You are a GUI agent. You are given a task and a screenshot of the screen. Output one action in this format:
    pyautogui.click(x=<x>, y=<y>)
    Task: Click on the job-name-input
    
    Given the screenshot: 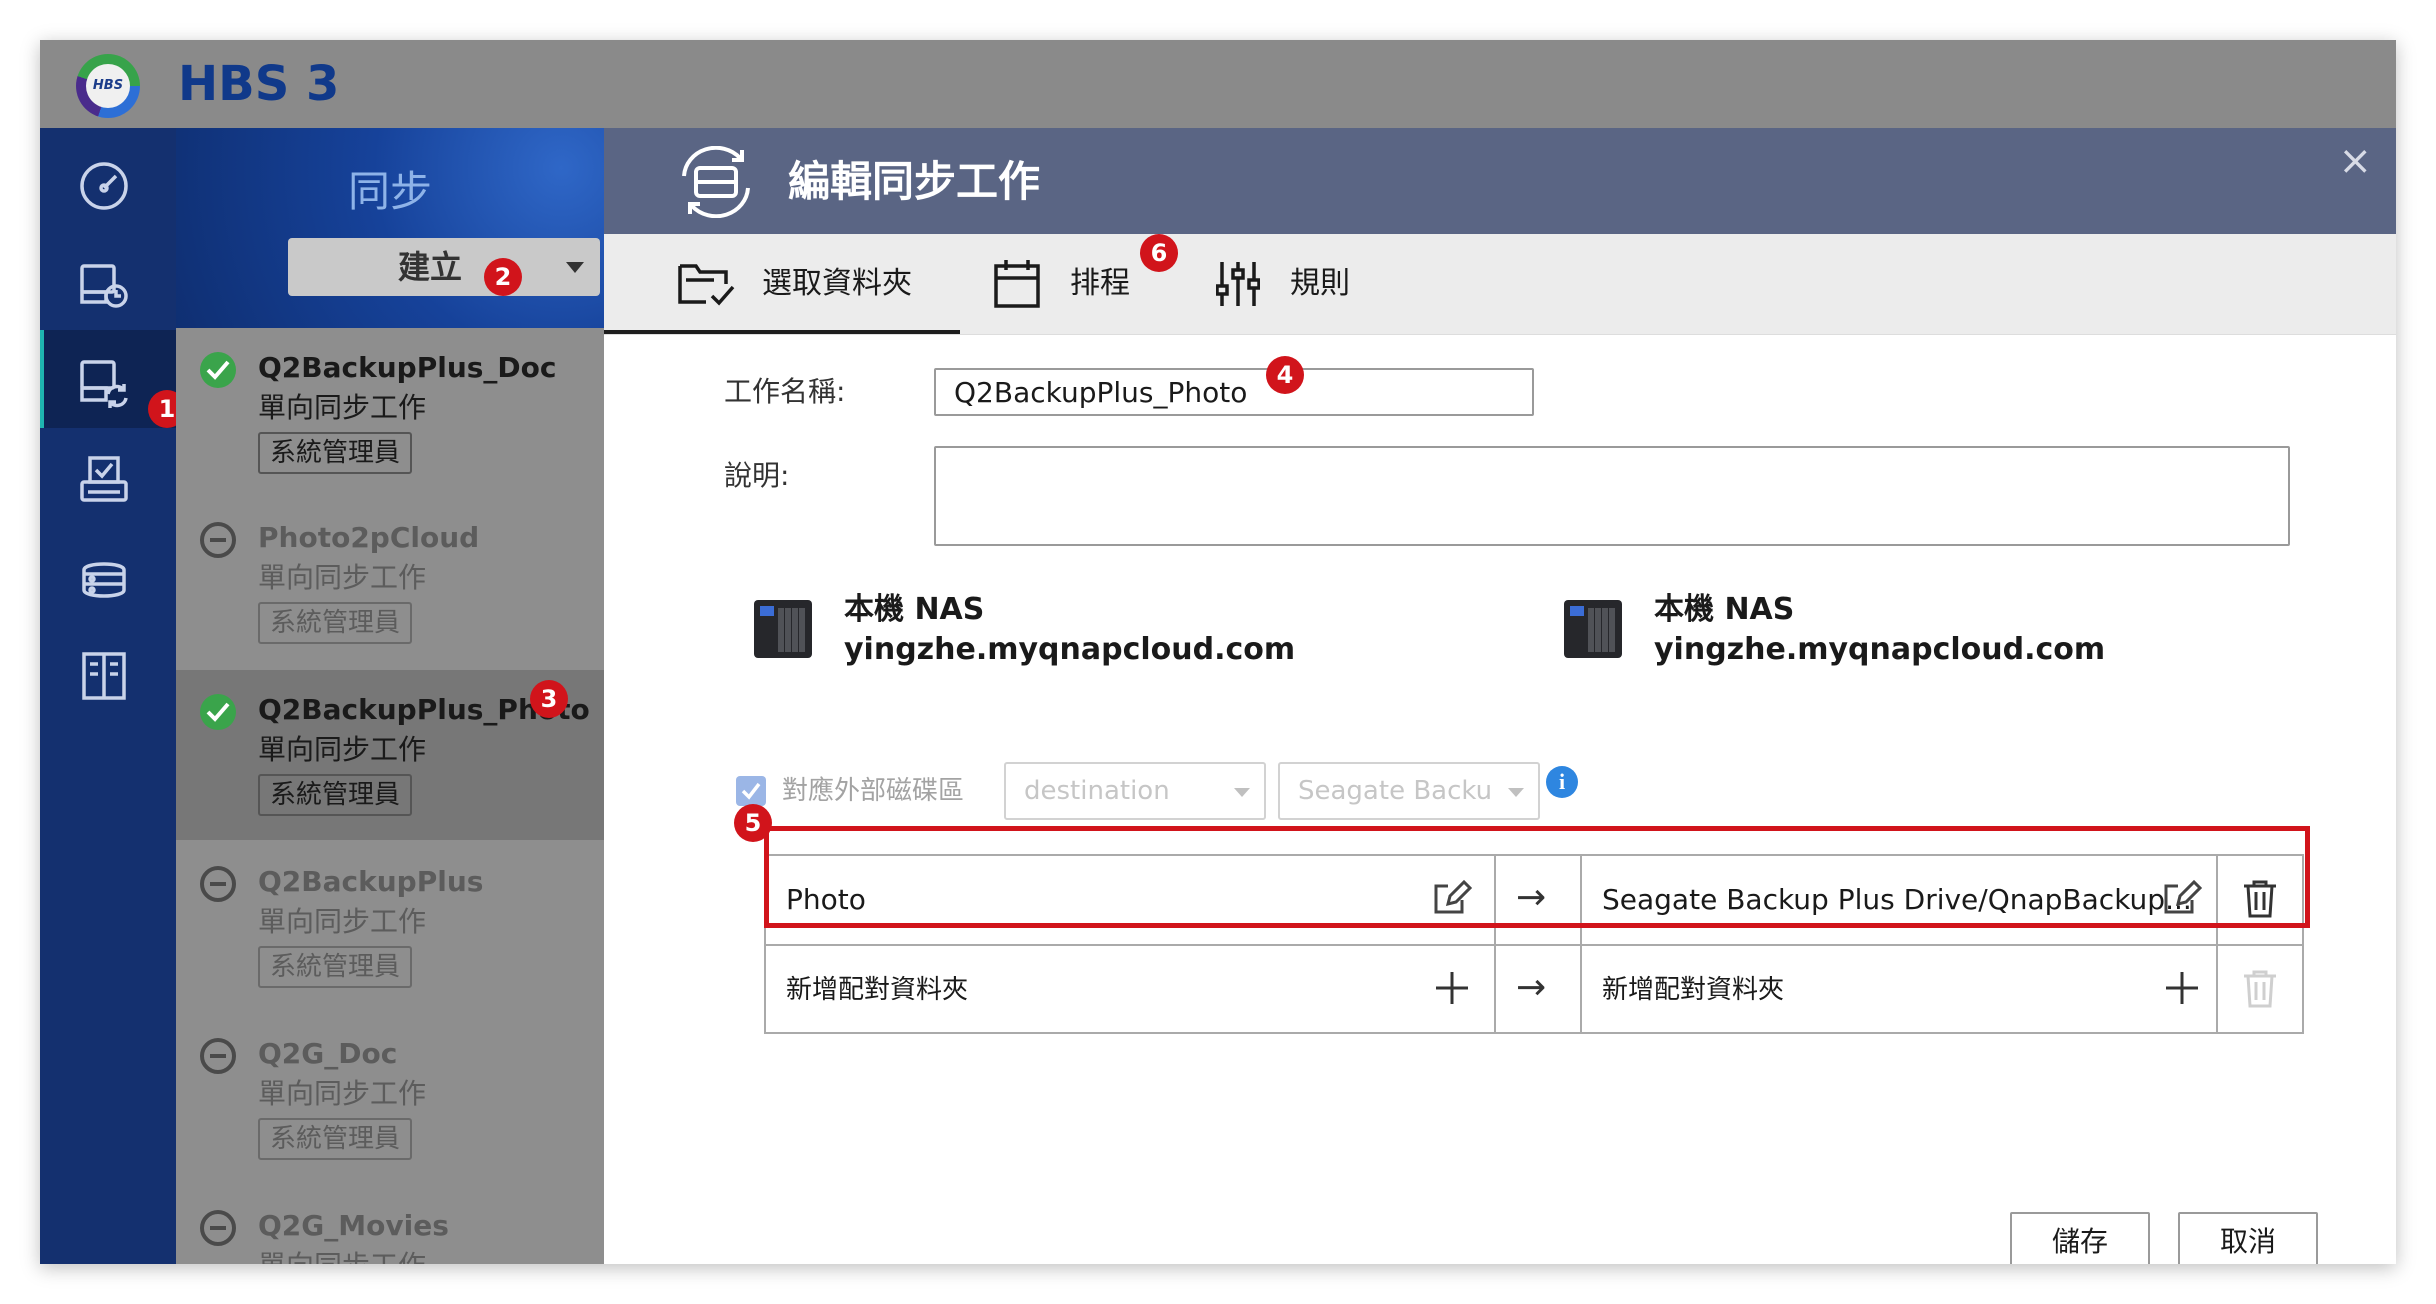 What is the action you would take?
    pyautogui.click(x=1234, y=392)
    